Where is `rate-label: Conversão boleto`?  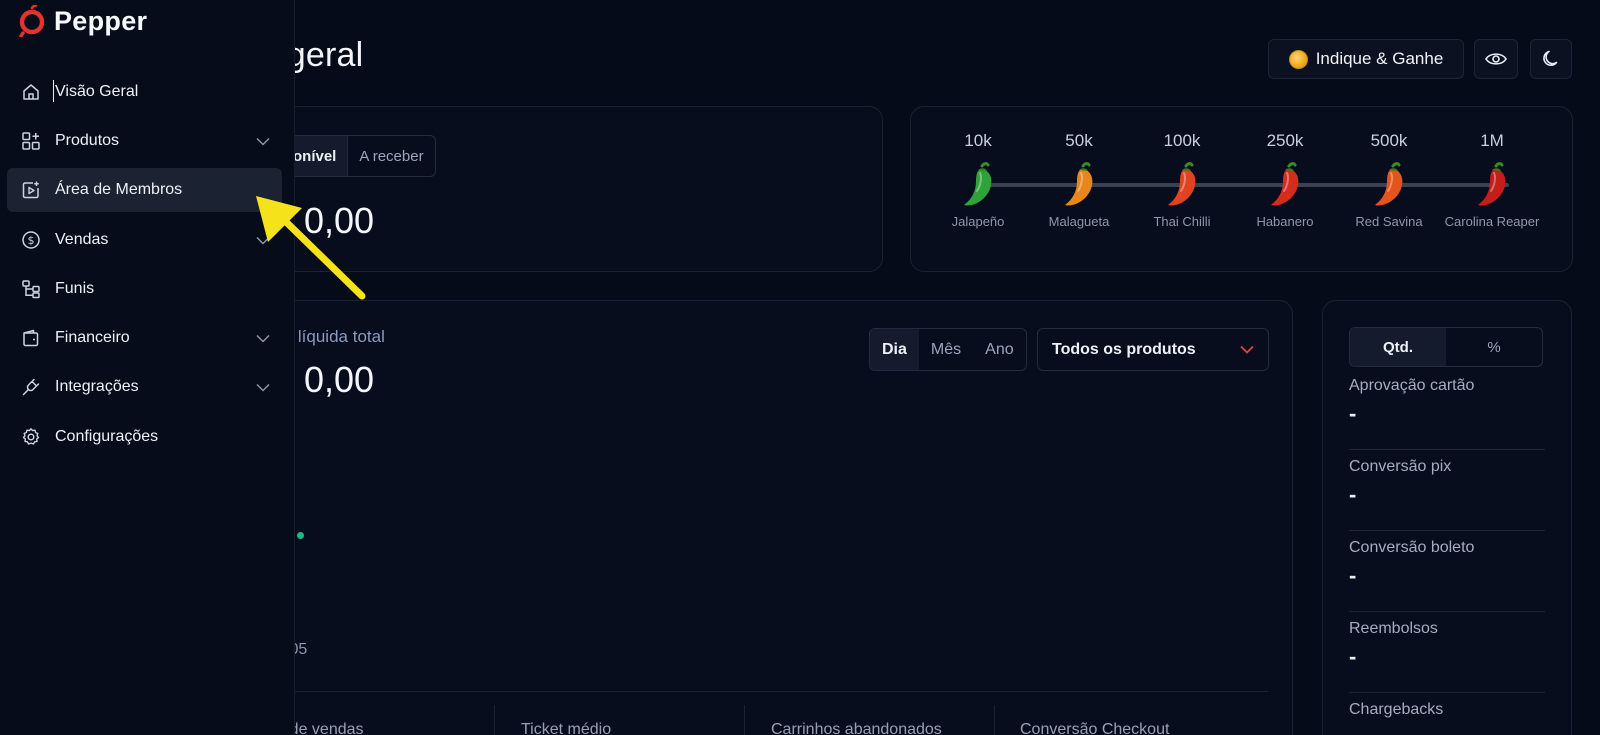 rate-label: Conversão boleto is located at coordinates (1412, 547).